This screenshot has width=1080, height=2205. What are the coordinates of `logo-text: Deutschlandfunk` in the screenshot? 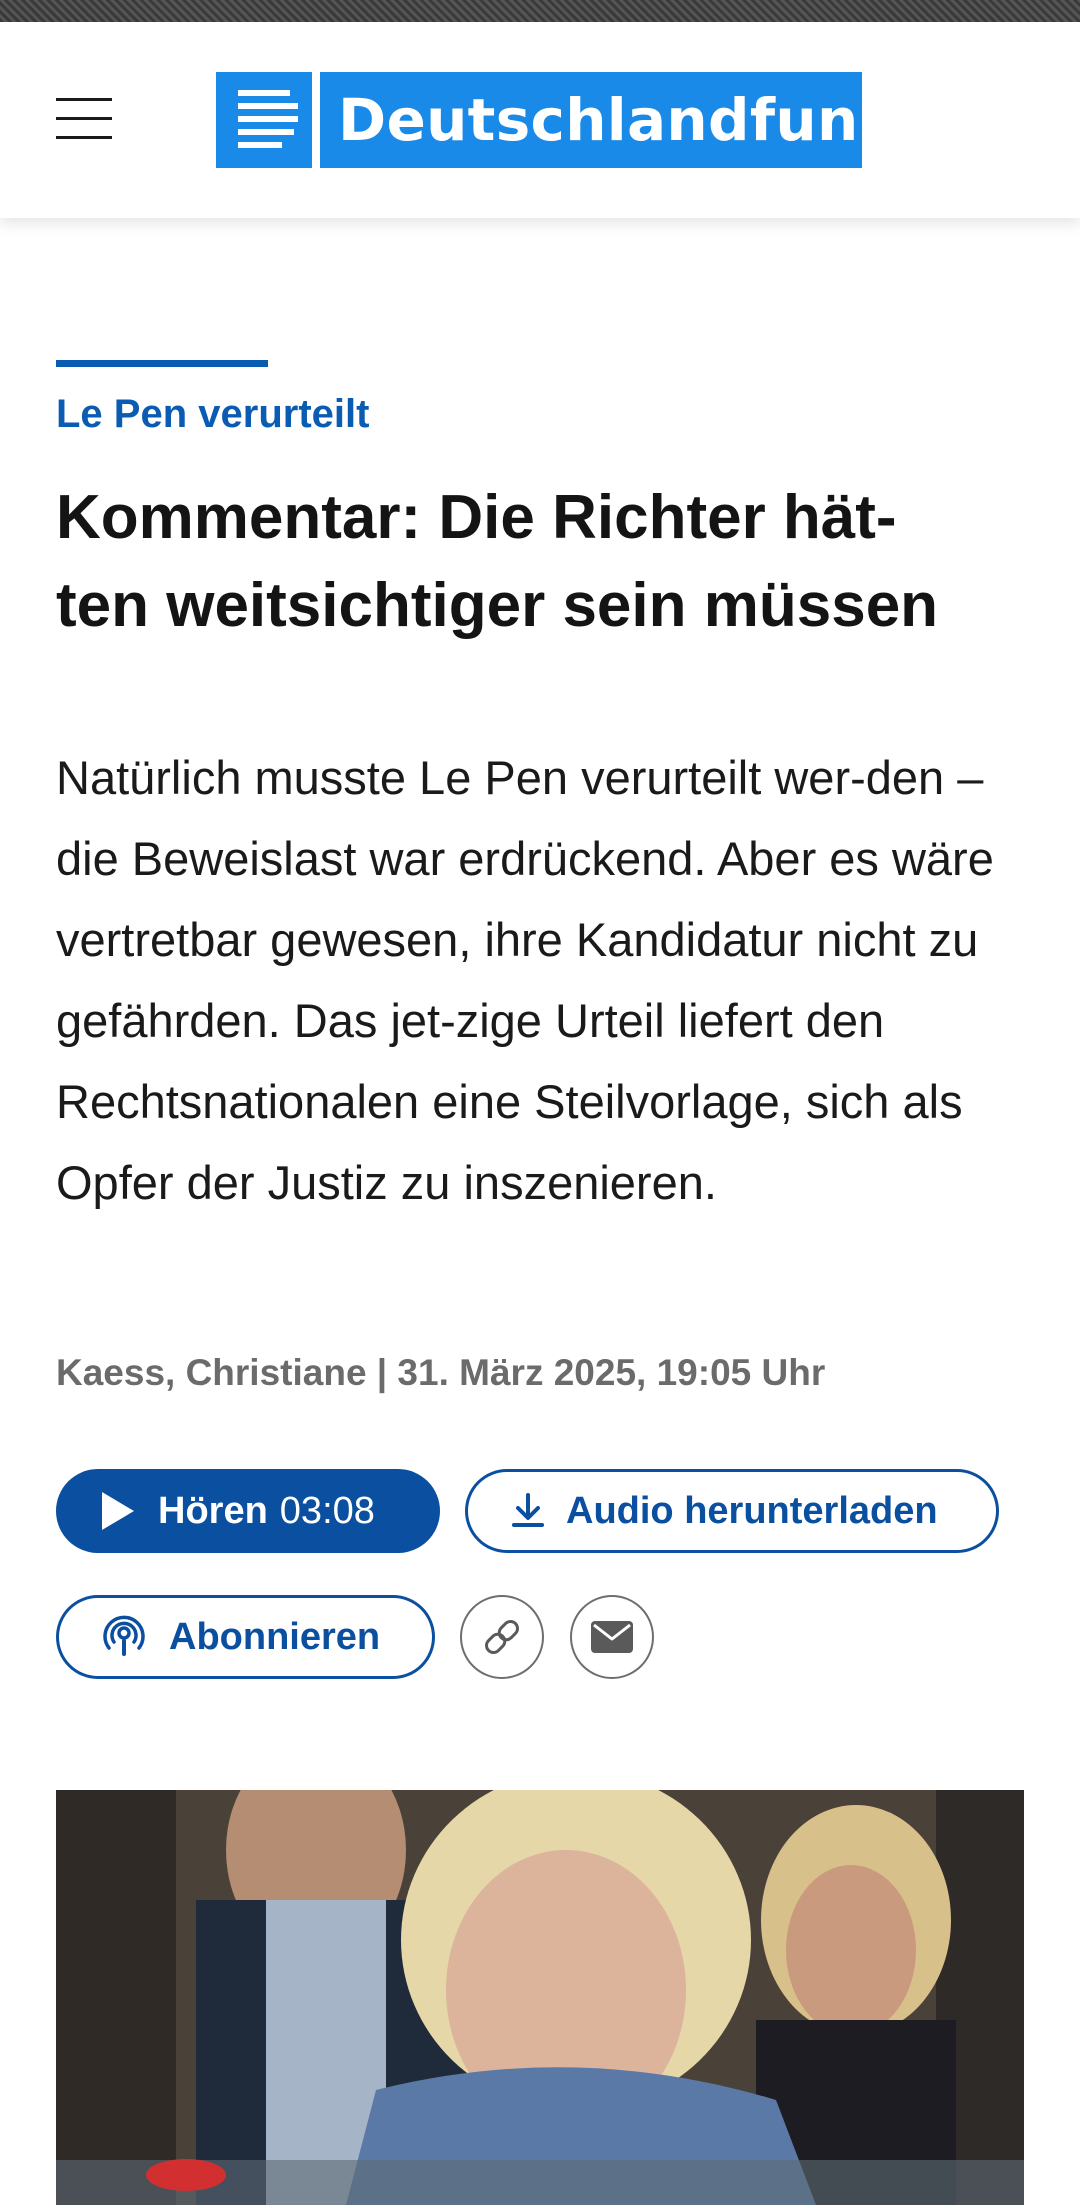 It's located at (608, 120).